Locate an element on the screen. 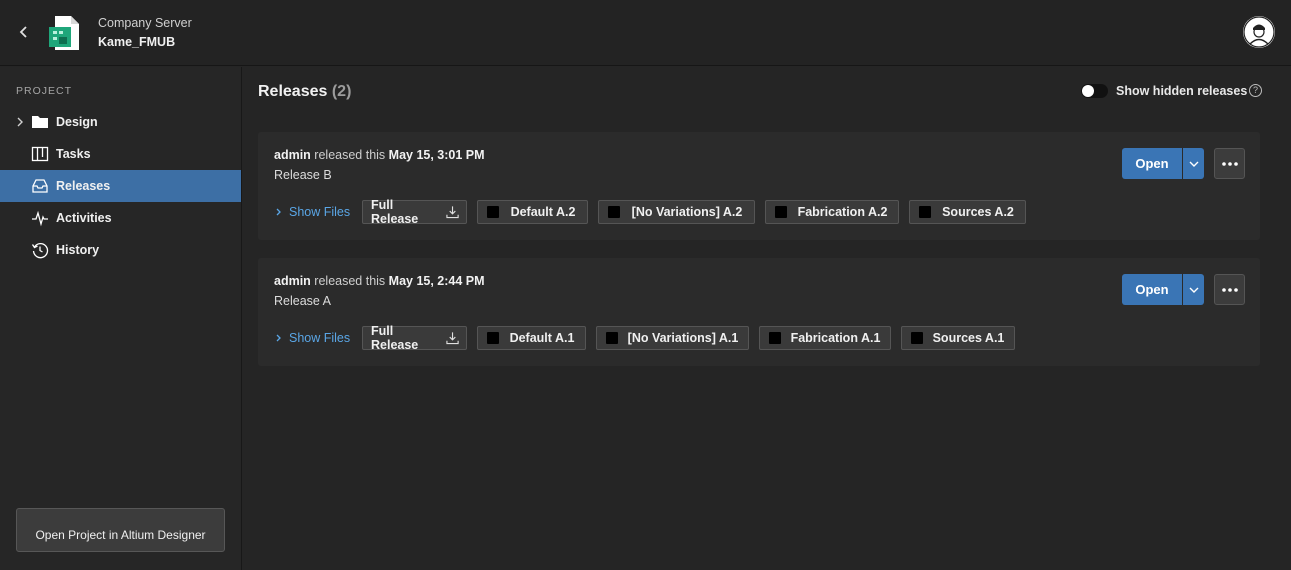  sidebar-item-activities: Activities is located at coordinates (120, 218).